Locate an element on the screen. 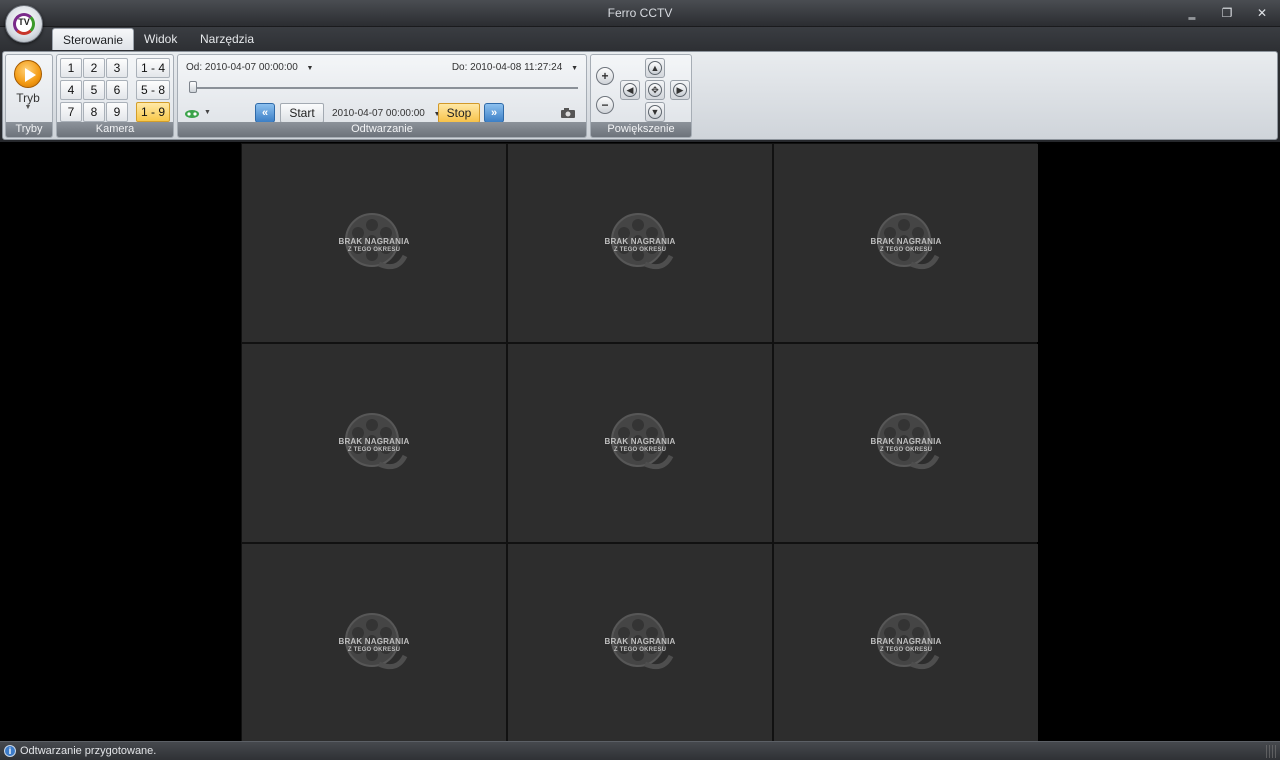 The image size is (1280, 760). arrow-up-icon: ▲ is located at coordinates (655, 68).